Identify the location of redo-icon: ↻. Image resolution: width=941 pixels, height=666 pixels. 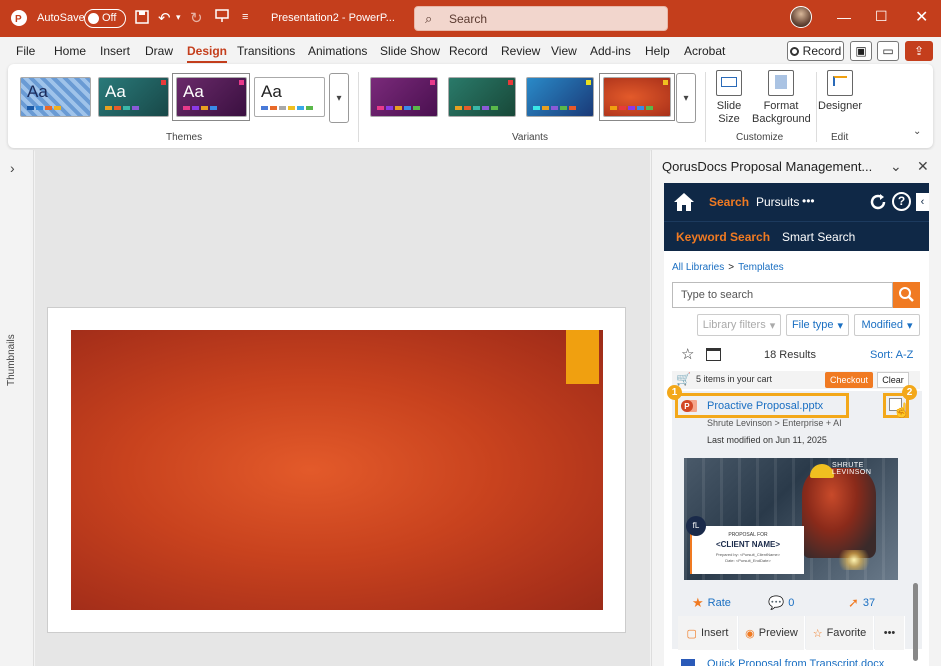
(196, 18).